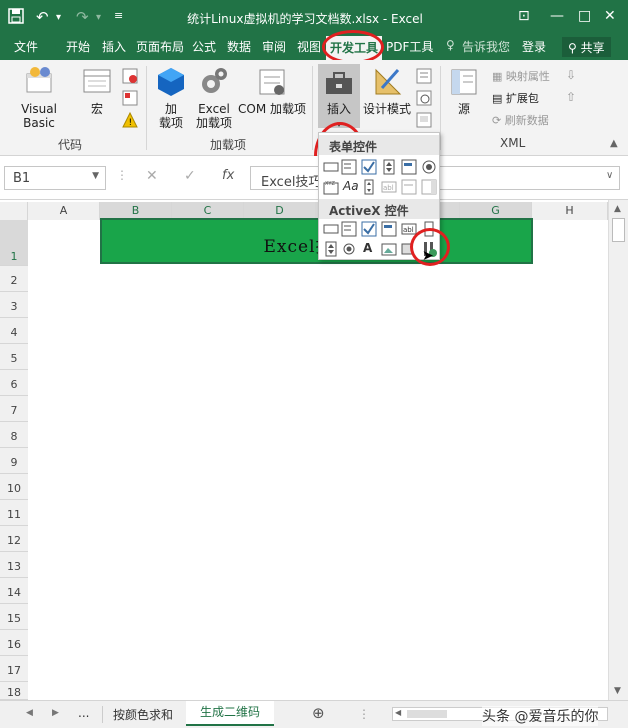 The height and width of the screenshot is (728, 628). What do you see at coordinates (14, 357) in the screenshot?
I see `row-header: 5` at bounding box center [14, 357].